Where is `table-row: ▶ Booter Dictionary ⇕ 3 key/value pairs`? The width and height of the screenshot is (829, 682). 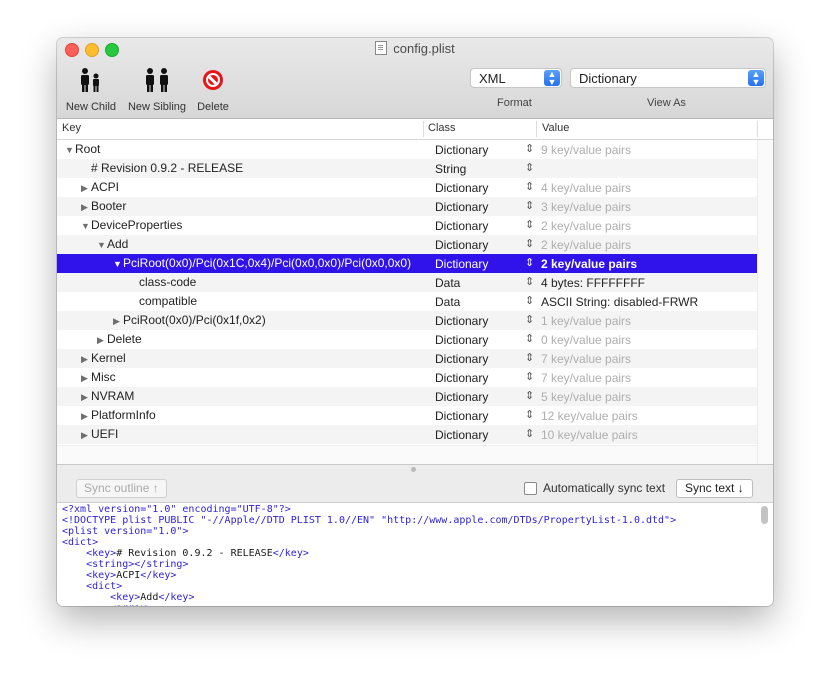 table-row: ▶ Booter Dictionary ⇕ 3 key/value pairs is located at coordinates (407, 206).